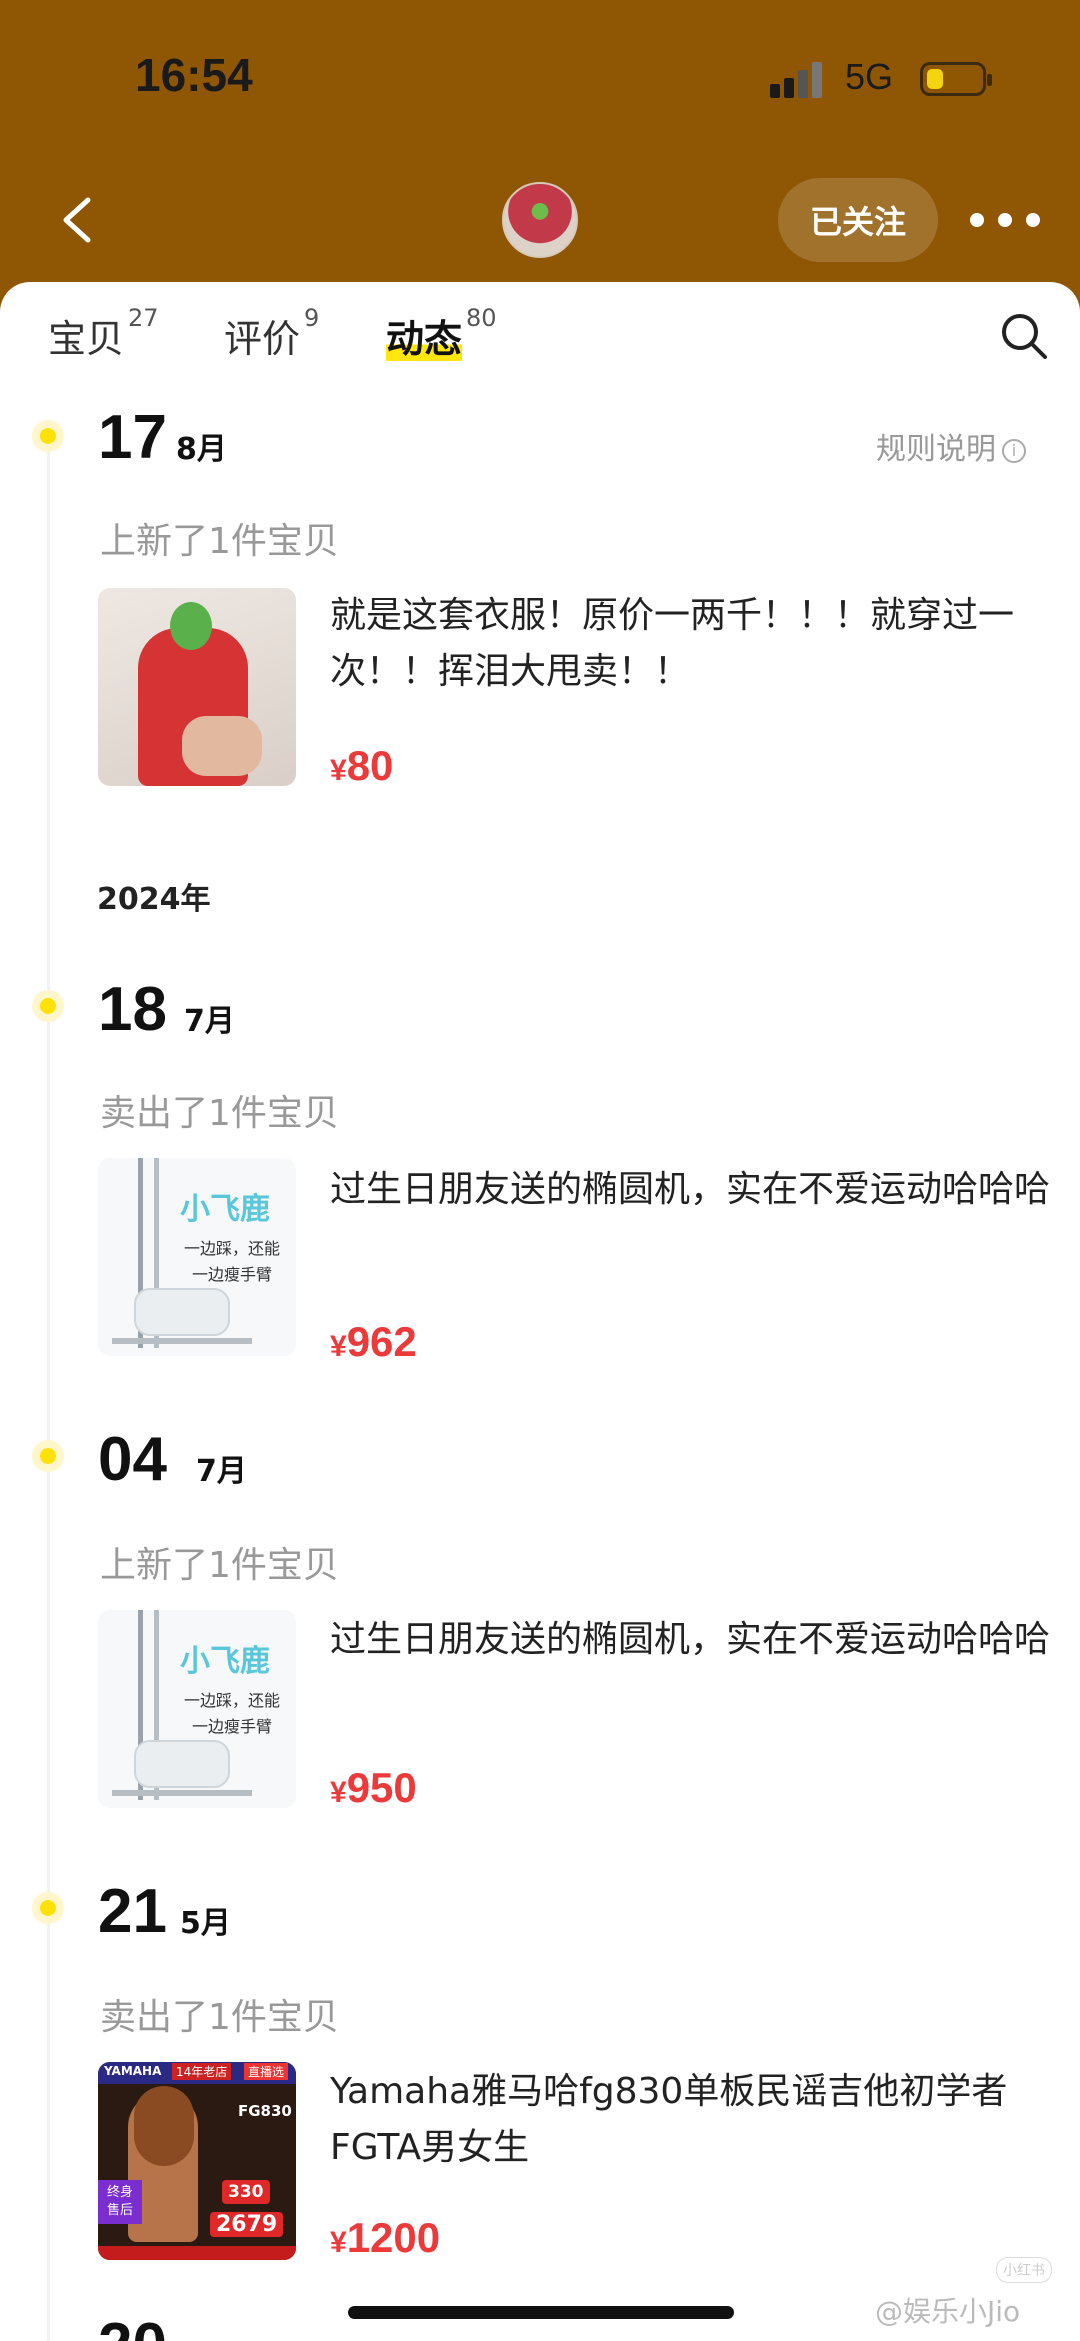 Image resolution: width=1080 pixels, height=2341 pixels. What do you see at coordinates (540, 220) in the screenshot?
I see `avatar` at bounding box center [540, 220].